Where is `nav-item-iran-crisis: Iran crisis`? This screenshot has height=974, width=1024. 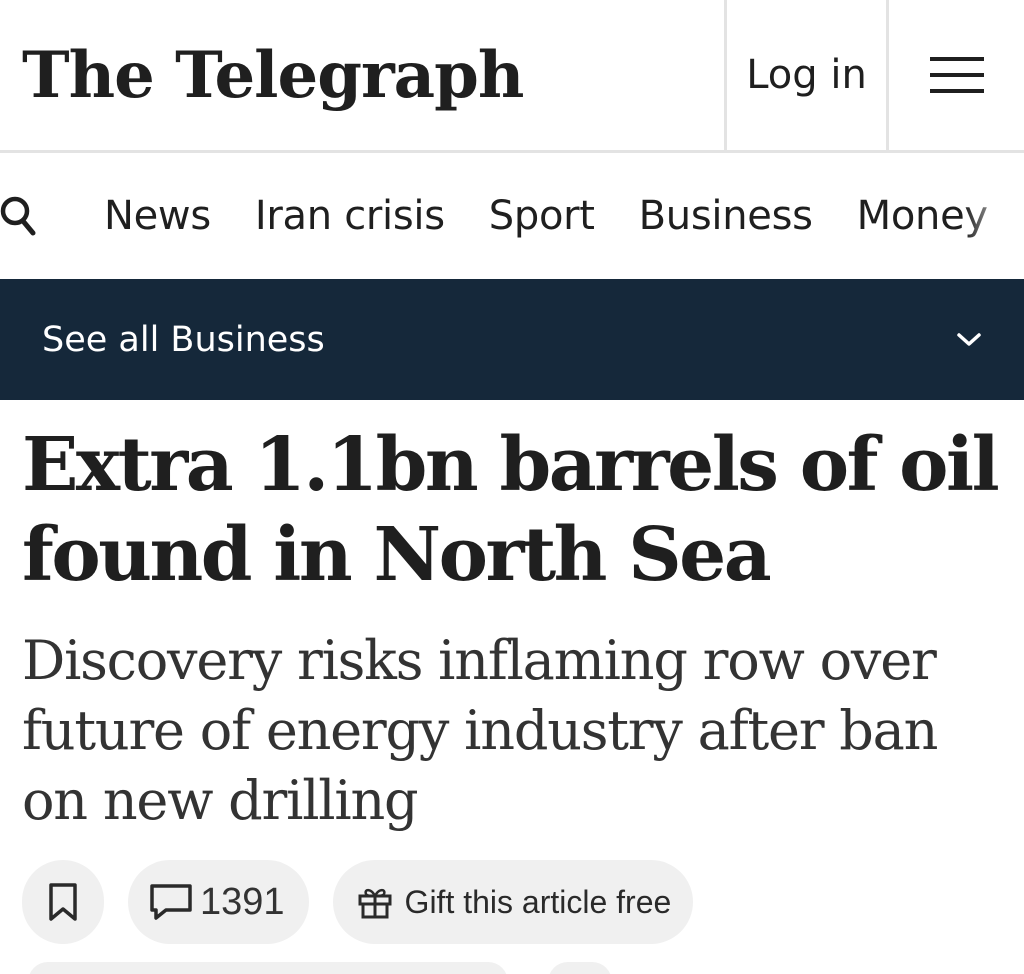 nav-item-iran-crisis: Iran crisis is located at coordinates (350, 216).